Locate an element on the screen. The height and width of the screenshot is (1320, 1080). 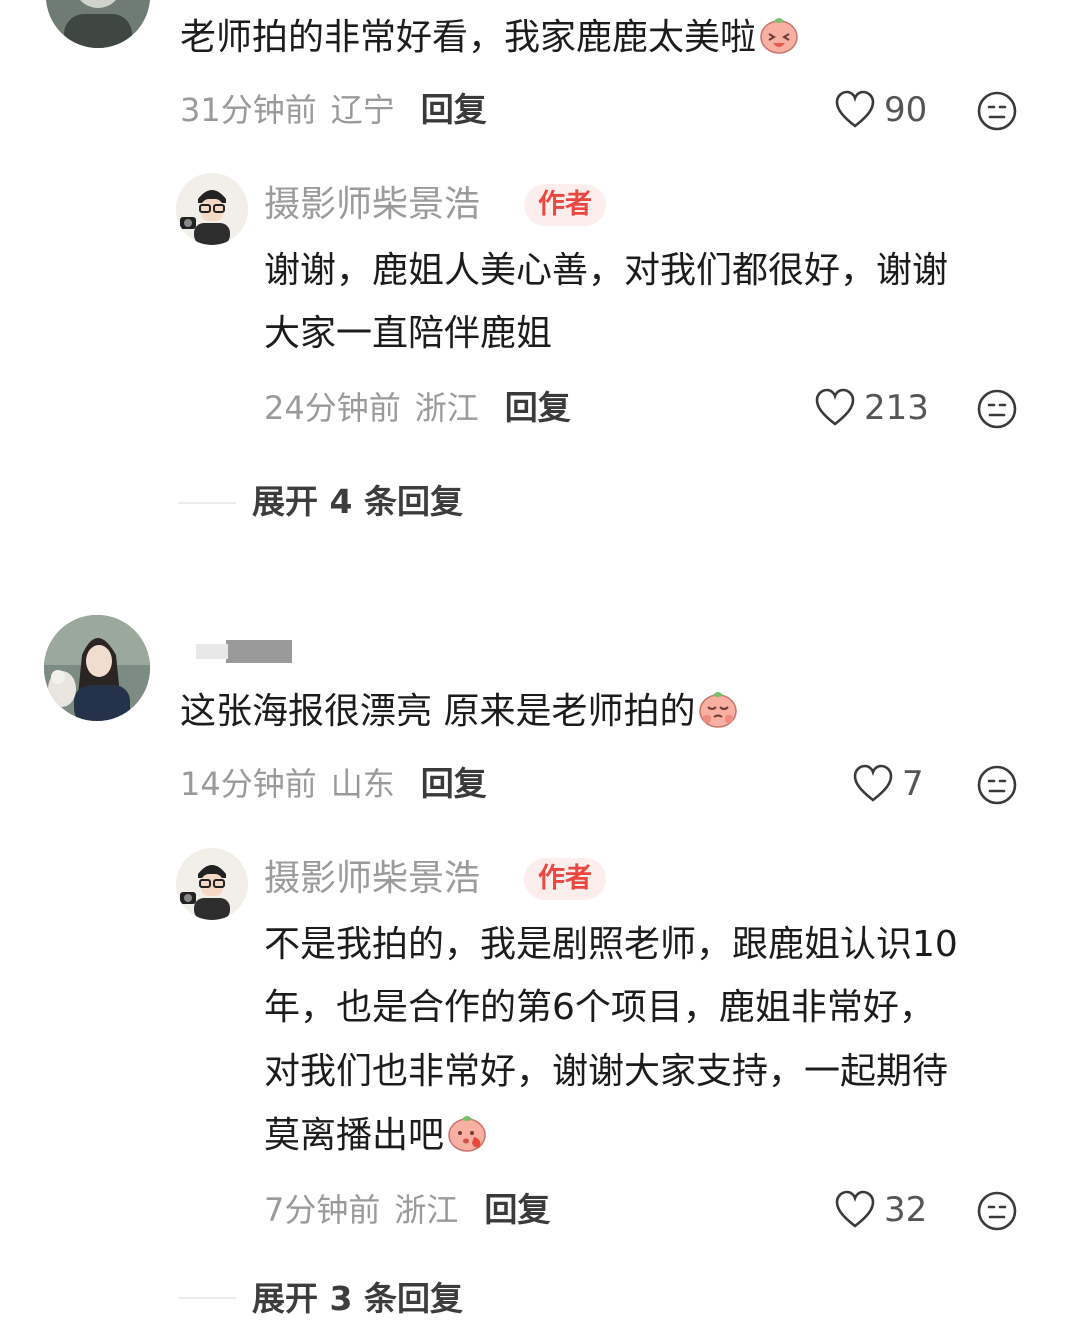
like-button: 90 is located at coordinates (880, 110).